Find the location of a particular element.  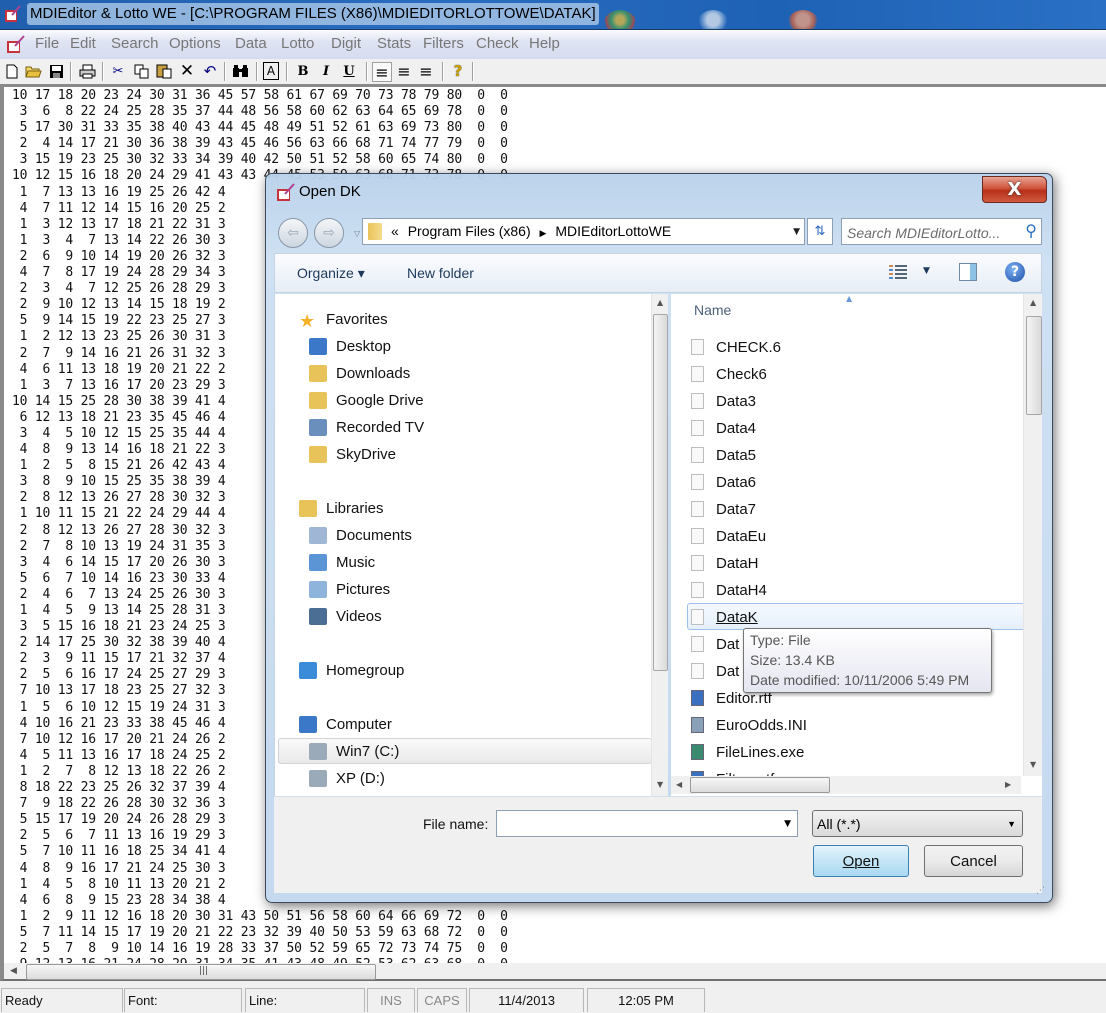

nav-item: Win7 (C:) is located at coordinates (354, 751).